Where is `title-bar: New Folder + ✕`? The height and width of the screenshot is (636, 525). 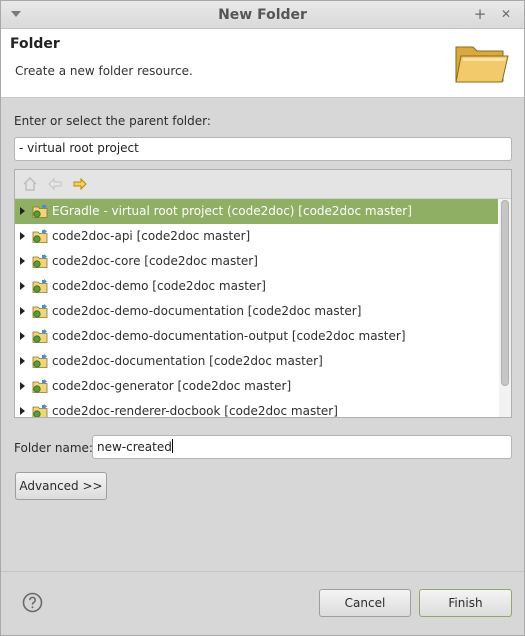
title-bar: New Folder + ✕ is located at coordinates (262, 15).